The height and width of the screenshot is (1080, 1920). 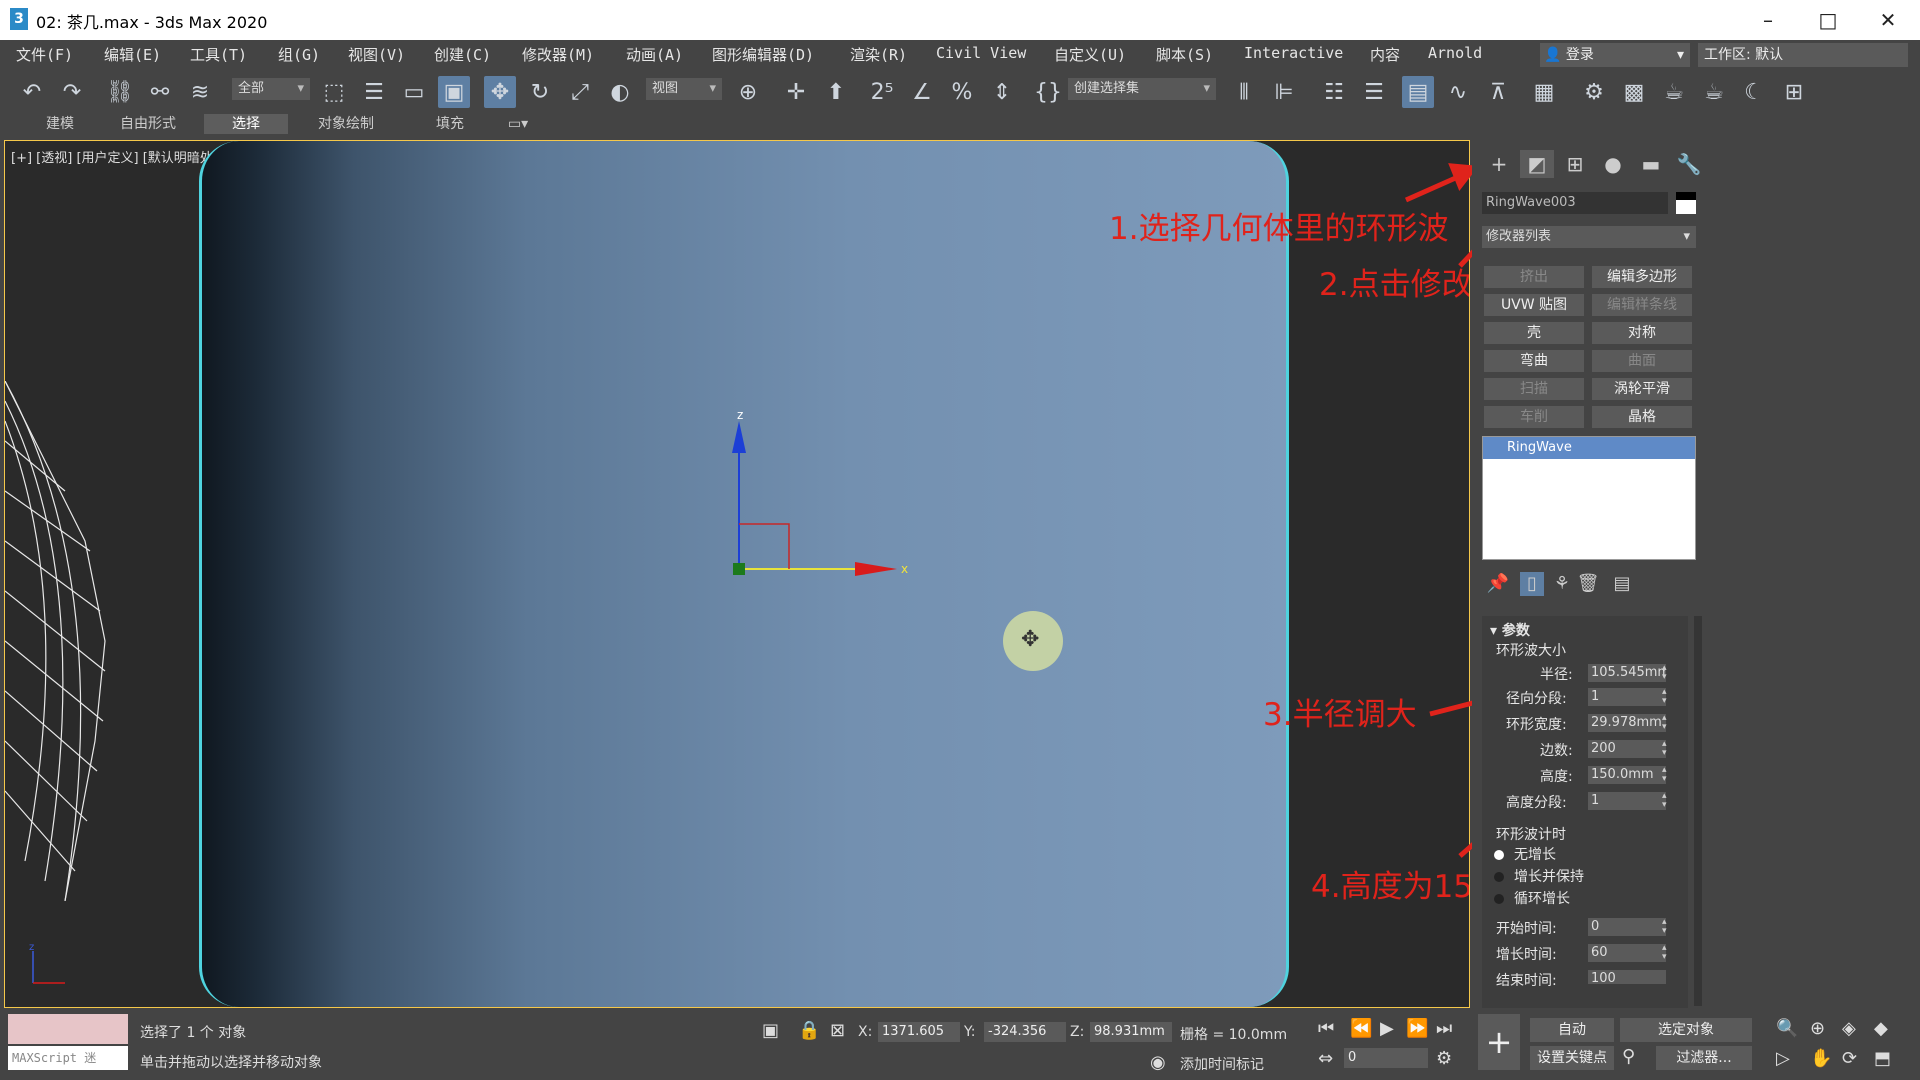 I want to click on menu-rendering: 渲染(R), so click(x=878, y=54).